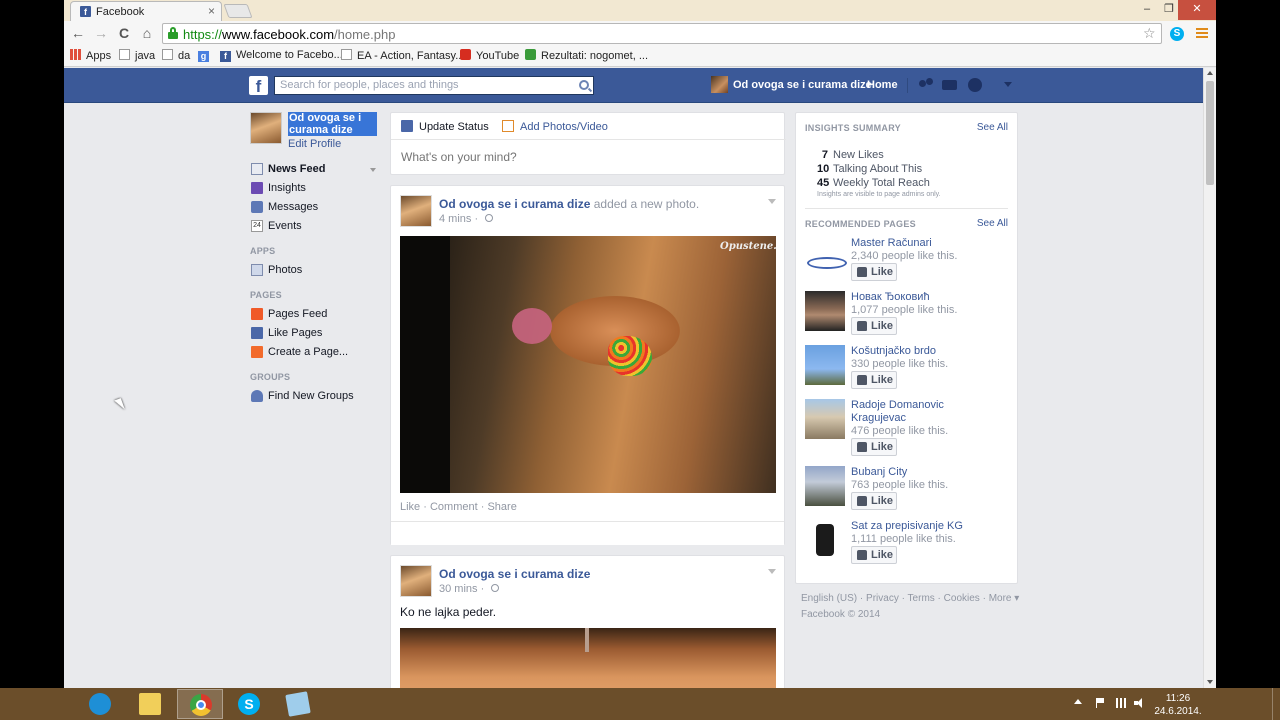 The height and width of the screenshot is (720, 1280). I want to click on show-desktop-button, so click(1276, 704).